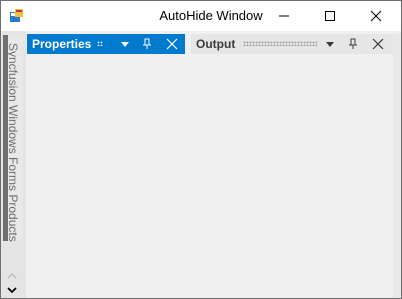 The height and width of the screenshot is (299, 402). I want to click on output-panel-title: Output, so click(216, 44).